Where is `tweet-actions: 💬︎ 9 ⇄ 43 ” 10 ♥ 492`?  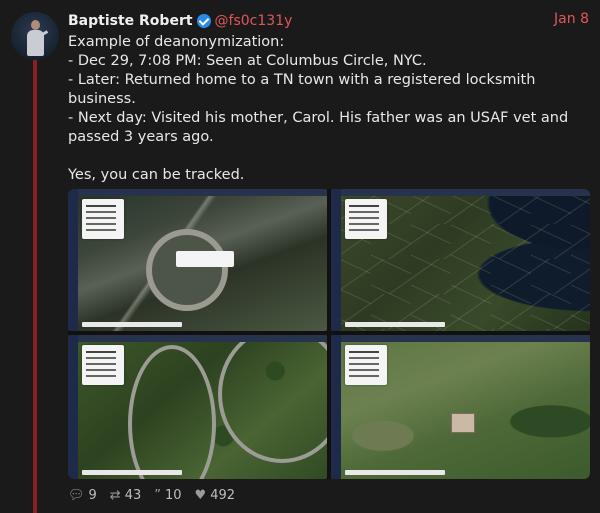
tweet-actions: 💬︎ 9 ⇄ 43 ” 10 ♥ 492 is located at coordinates (158, 495).